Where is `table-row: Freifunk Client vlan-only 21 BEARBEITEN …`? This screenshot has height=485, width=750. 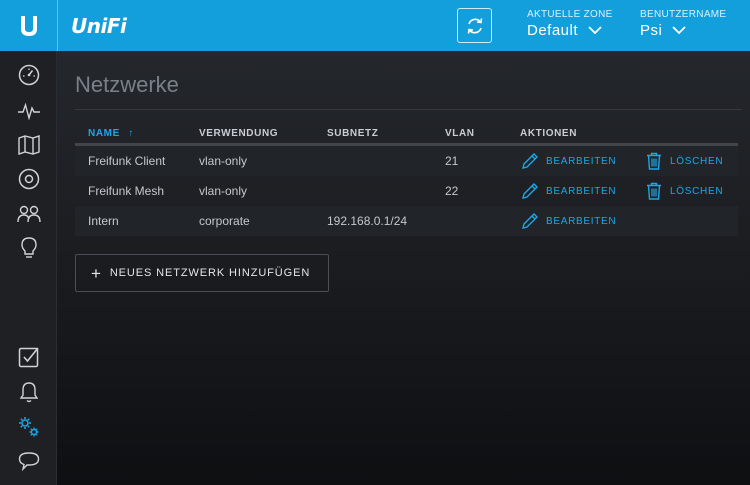 table-row: Freifunk Client vlan-only 21 BEARBEITEN … is located at coordinates (406, 161).